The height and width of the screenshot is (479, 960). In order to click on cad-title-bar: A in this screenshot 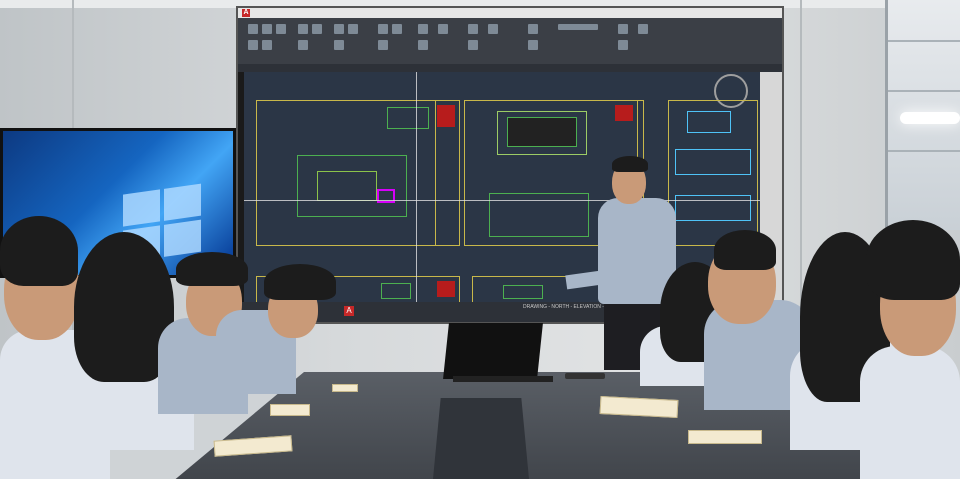, I will do `click(510, 13)`.